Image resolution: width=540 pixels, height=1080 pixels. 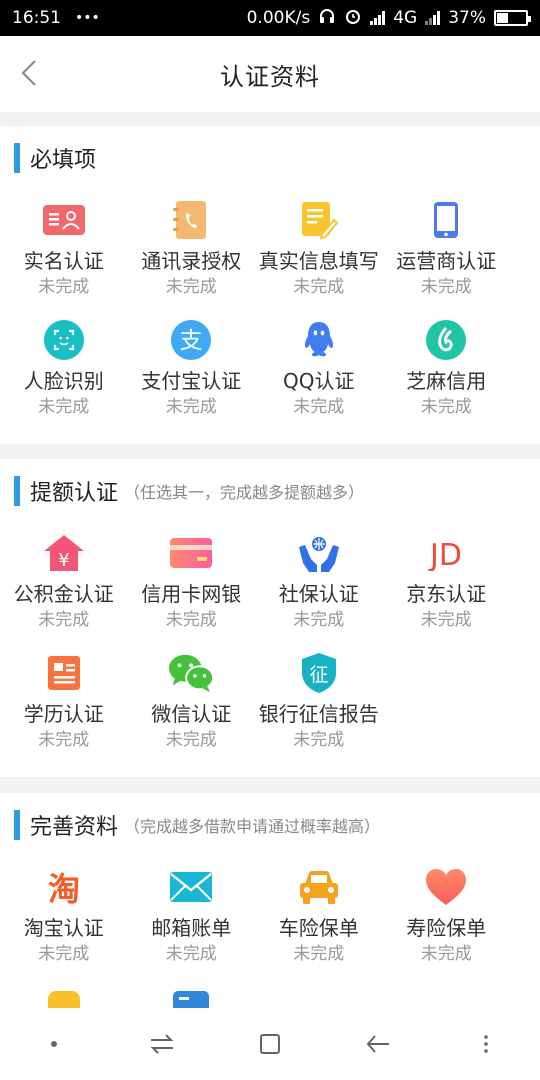 I want to click on system-back-button, so click(x=378, y=1044).